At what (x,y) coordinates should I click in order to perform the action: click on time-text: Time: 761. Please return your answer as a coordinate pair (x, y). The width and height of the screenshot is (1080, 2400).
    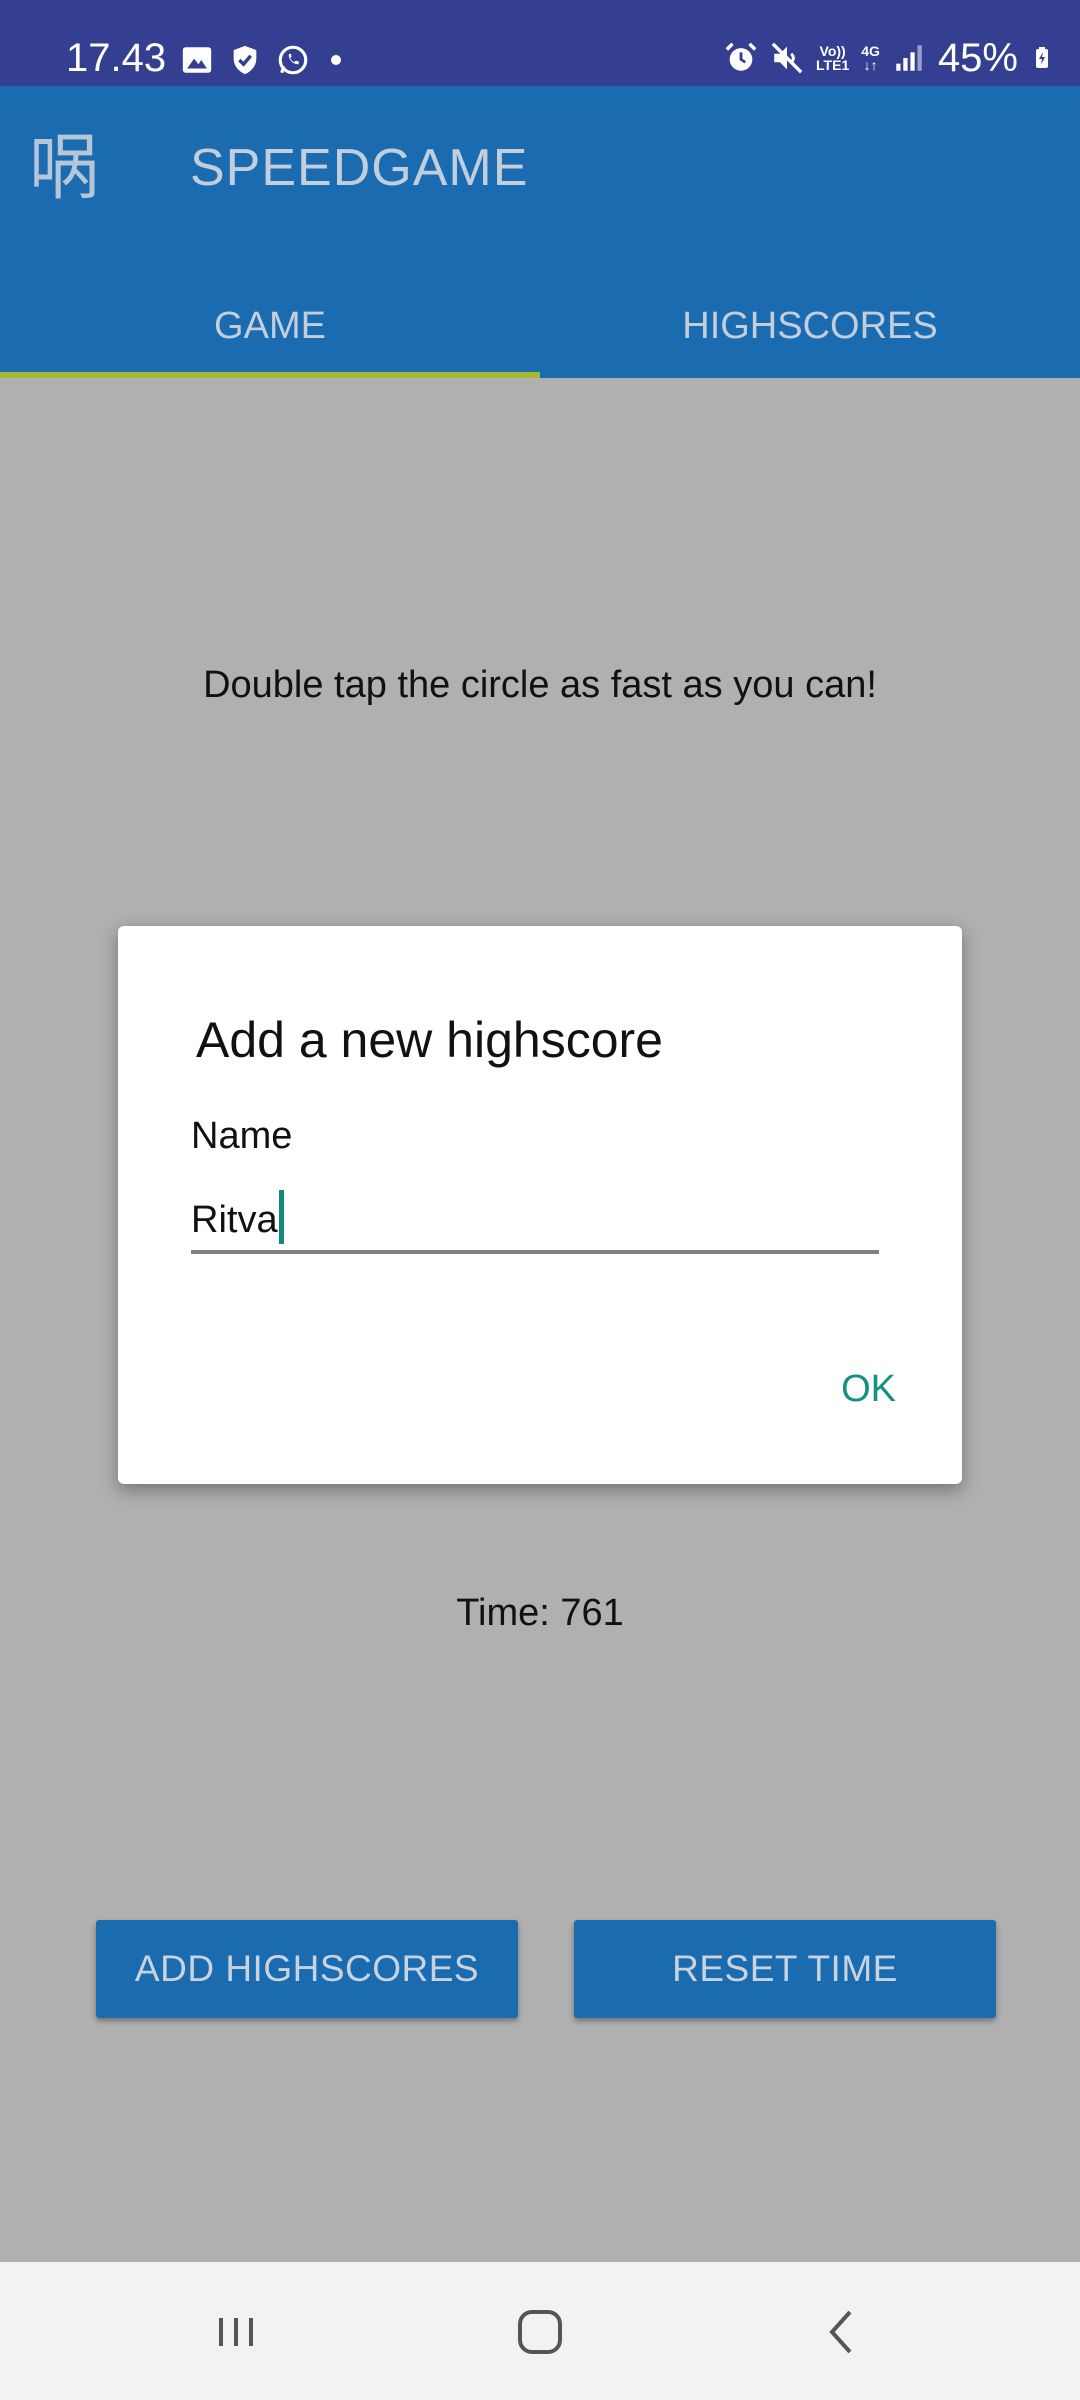
    Looking at the image, I should click on (540, 1613).